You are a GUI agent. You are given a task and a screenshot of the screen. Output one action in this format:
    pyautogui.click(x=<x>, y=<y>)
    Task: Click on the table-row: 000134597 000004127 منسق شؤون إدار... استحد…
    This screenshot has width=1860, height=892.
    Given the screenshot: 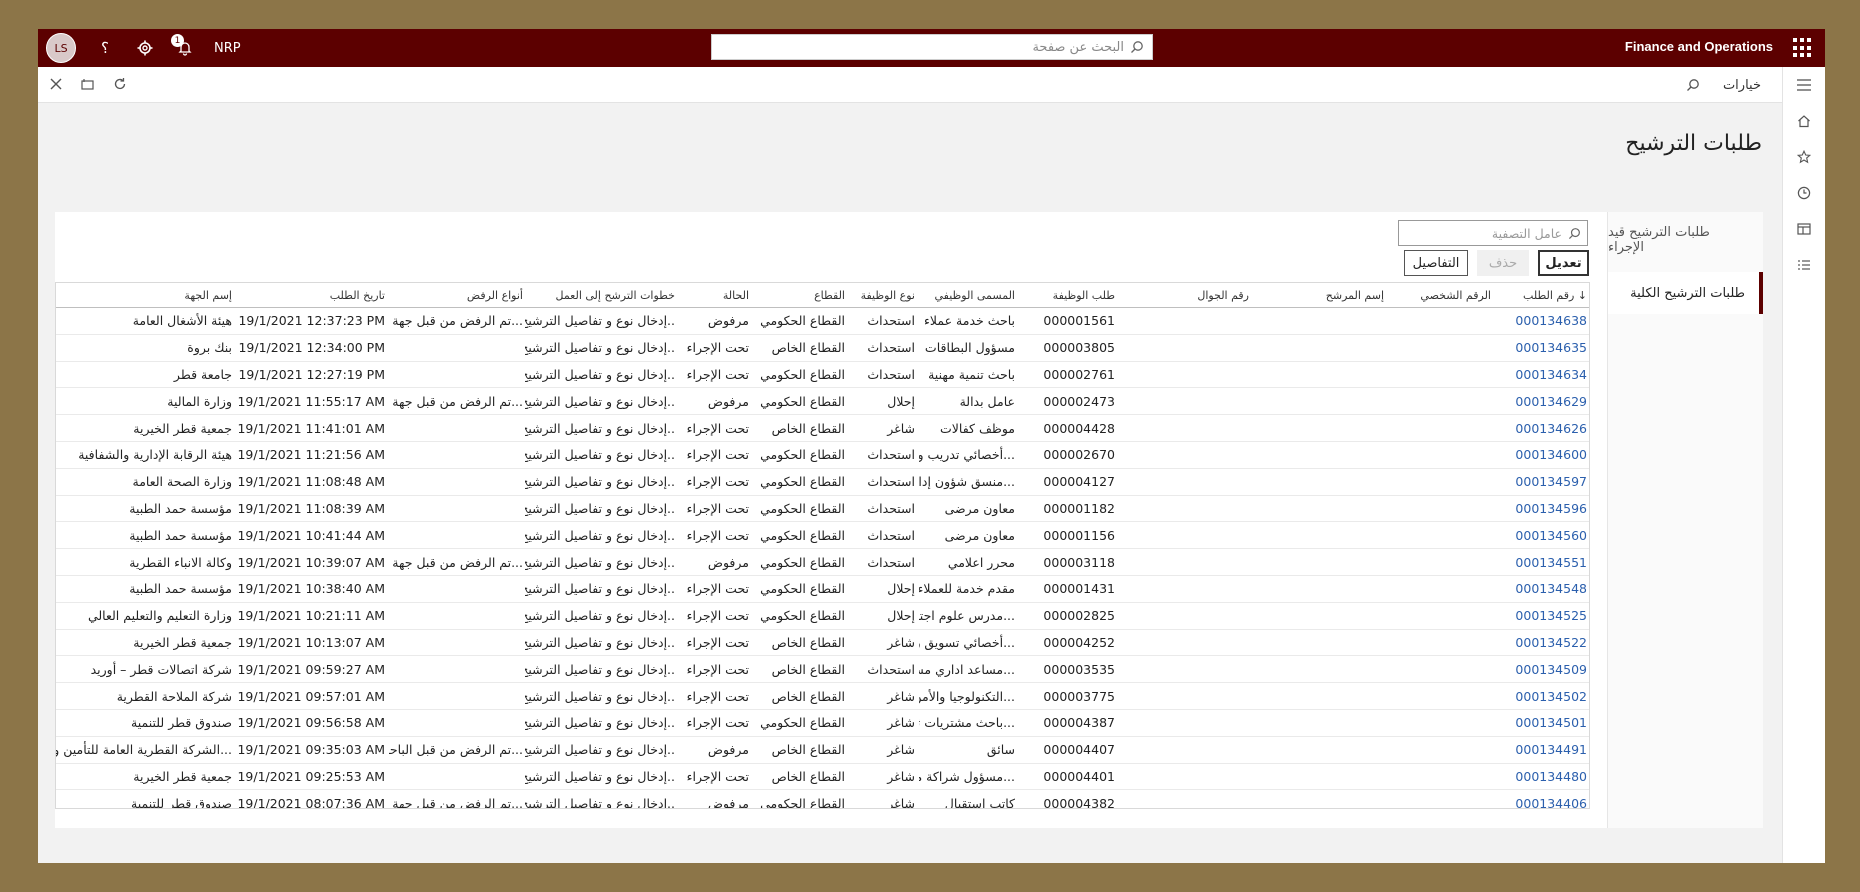 What is the action you would take?
    pyautogui.click(x=822, y=482)
    